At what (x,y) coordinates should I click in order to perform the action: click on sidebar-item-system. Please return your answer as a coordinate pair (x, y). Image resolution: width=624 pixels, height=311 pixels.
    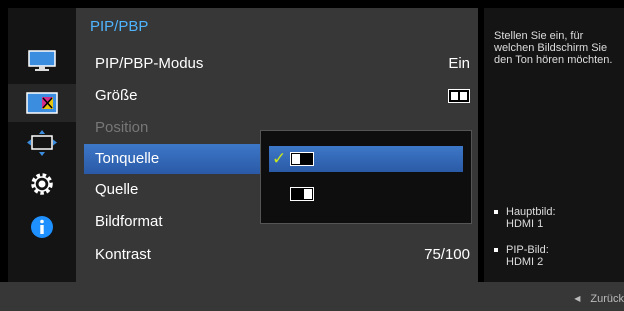
    Looking at the image, I should click on (42, 184).